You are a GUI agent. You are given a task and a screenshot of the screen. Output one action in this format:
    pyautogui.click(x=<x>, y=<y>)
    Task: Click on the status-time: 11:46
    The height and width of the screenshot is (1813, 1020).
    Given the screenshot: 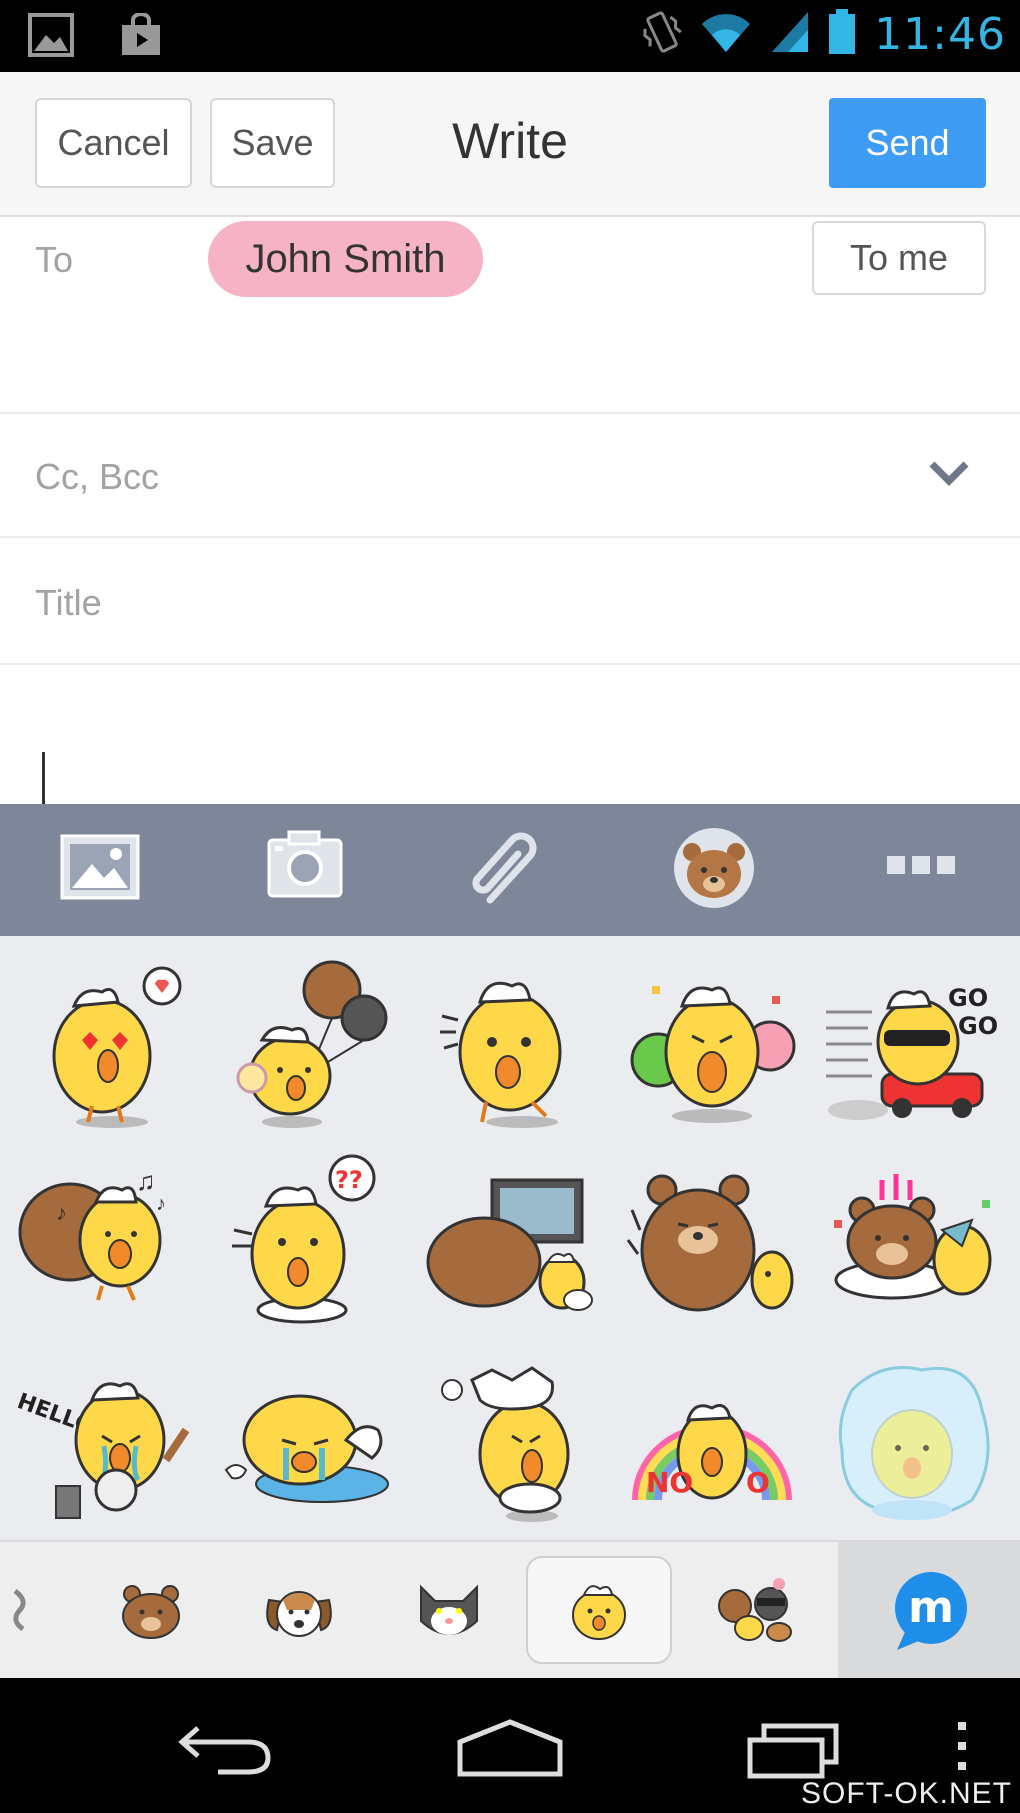 What is the action you would take?
    pyautogui.click(x=940, y=34)
    